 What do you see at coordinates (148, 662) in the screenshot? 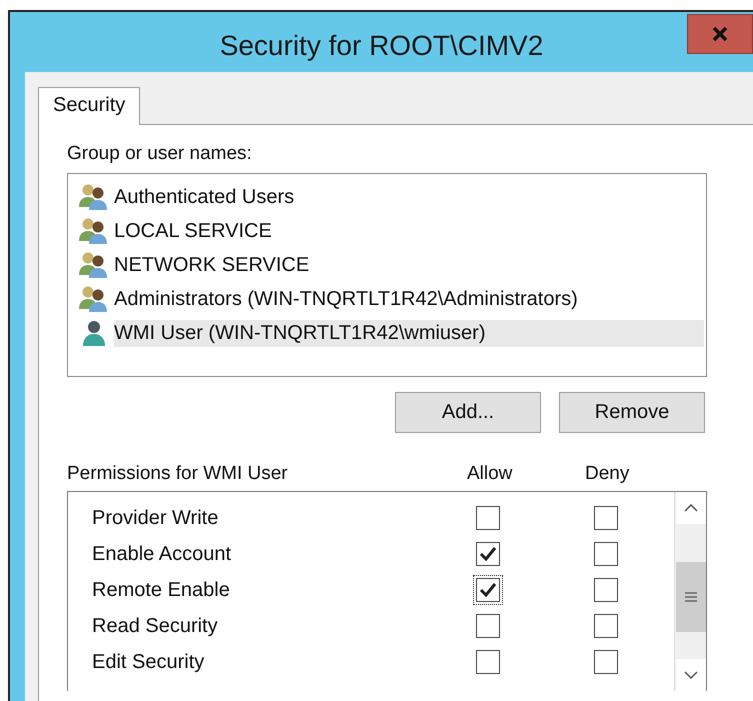
I see `permission-name: Edit Security` at bounding box center [148, 662].